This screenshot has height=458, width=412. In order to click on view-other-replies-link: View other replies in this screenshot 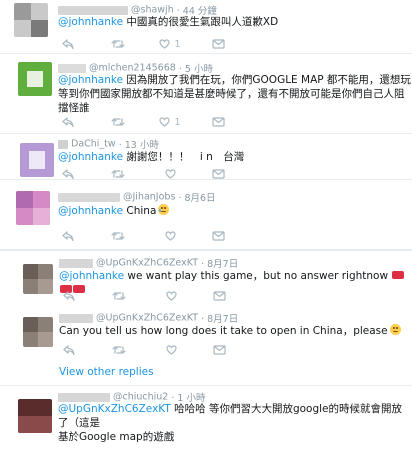, I will do `click(106, 372)`.